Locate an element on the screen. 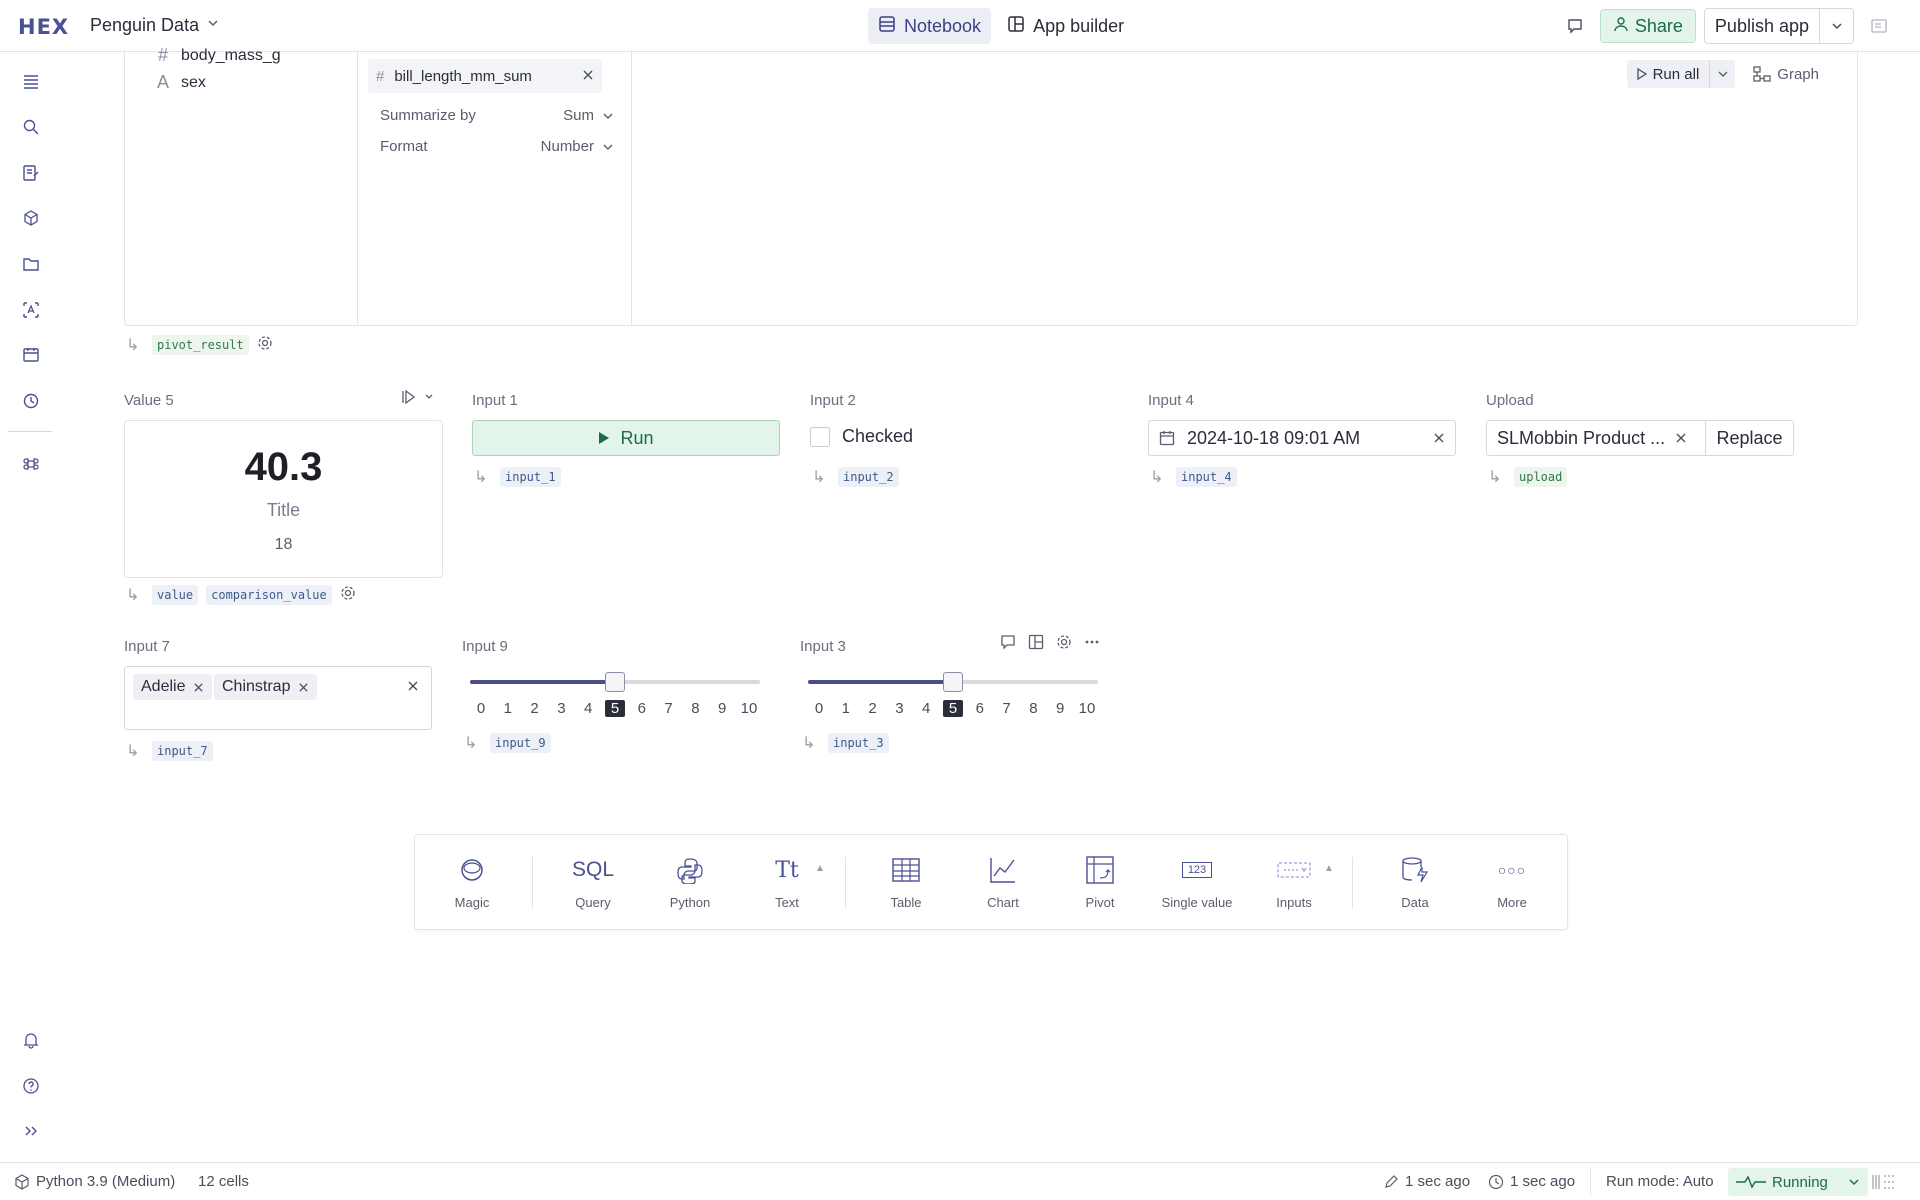 The image size is (1920, 1200). variables-icon is located at coordinates (31, 173).